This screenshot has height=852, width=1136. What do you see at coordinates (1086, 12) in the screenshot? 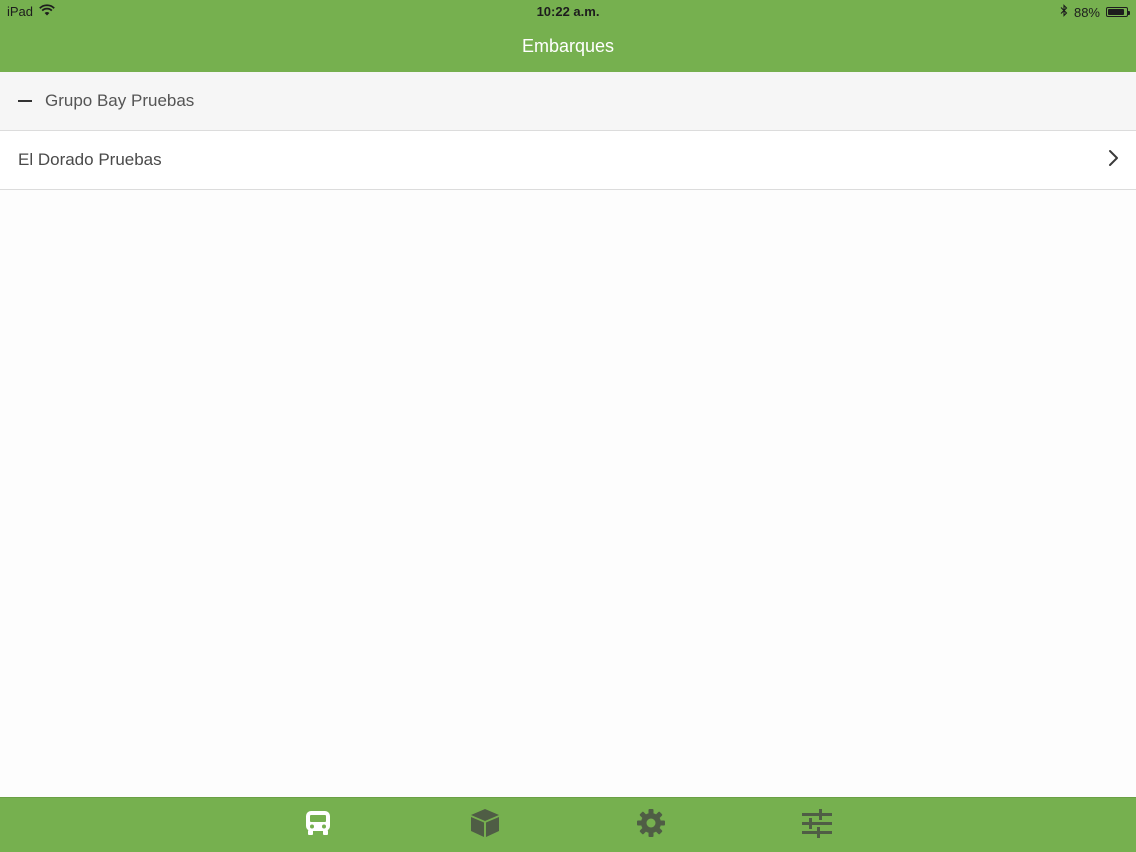
I see `battery-percent: 88%` at bounding box center [1086, 12].